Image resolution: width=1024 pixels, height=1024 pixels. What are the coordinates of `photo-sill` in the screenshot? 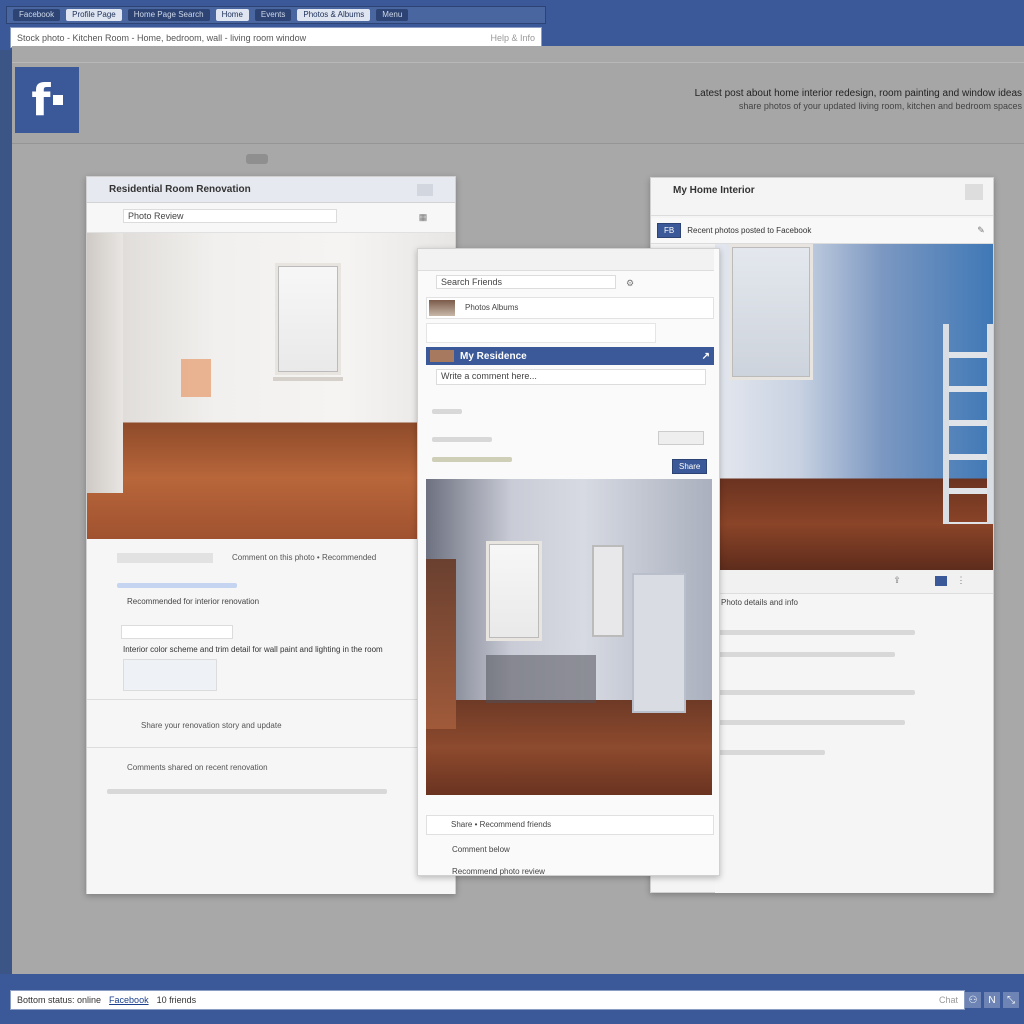 It's located at (308, 379).